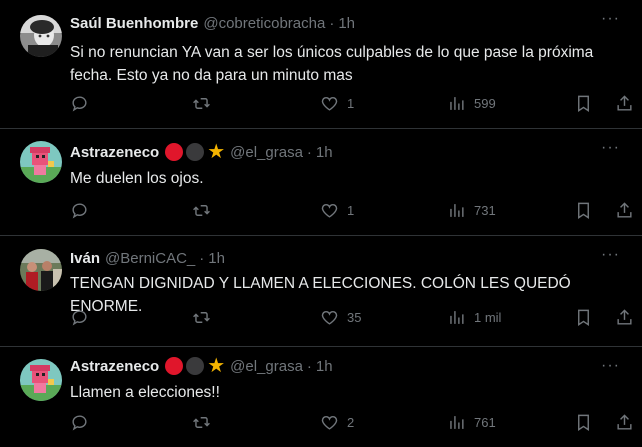 The image size is (642, 447). What do you see at coordinates (354, 317) in the screenshot?
I see `like-count: 35` at bounding box center [354, 317].